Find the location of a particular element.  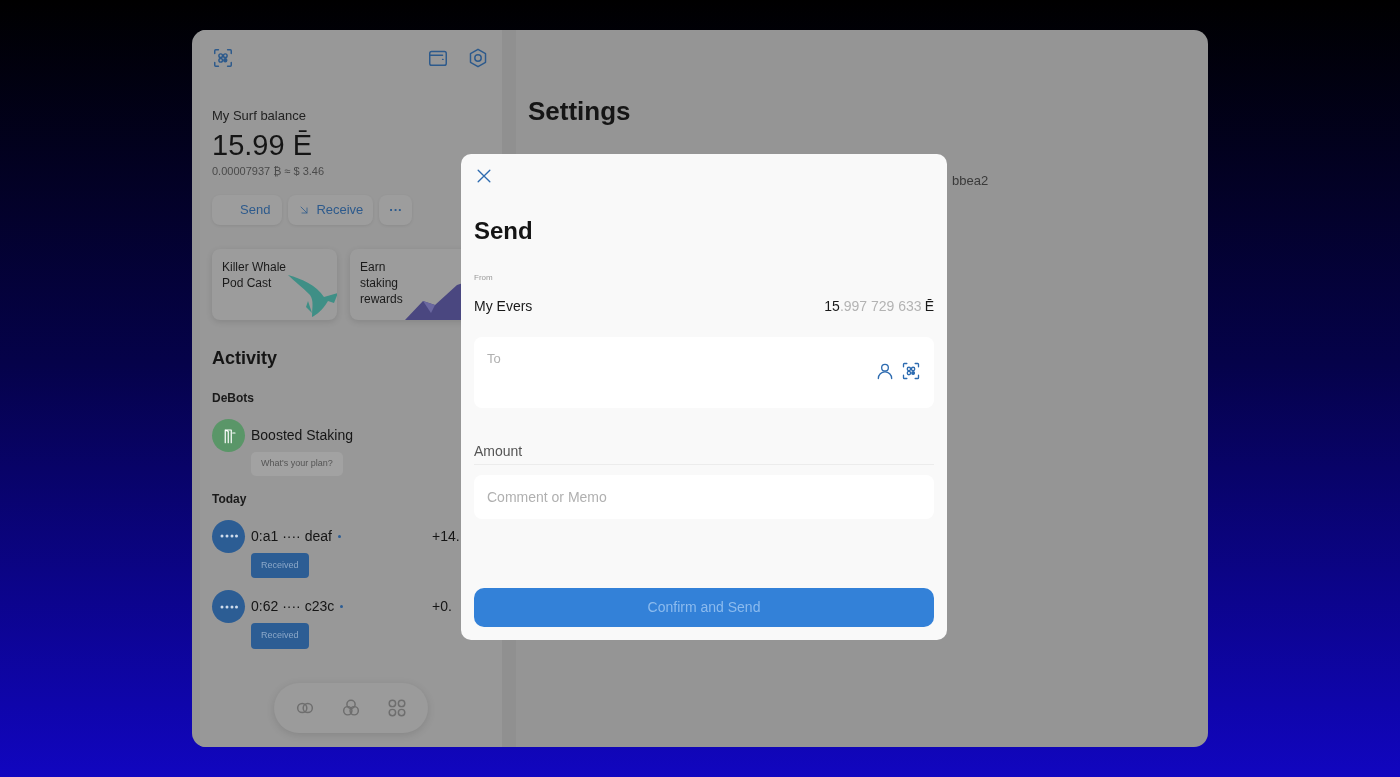

fiat-value: 0.00007937 ₿ ≈ $ 3.46 is located at coordinates (268, 171).